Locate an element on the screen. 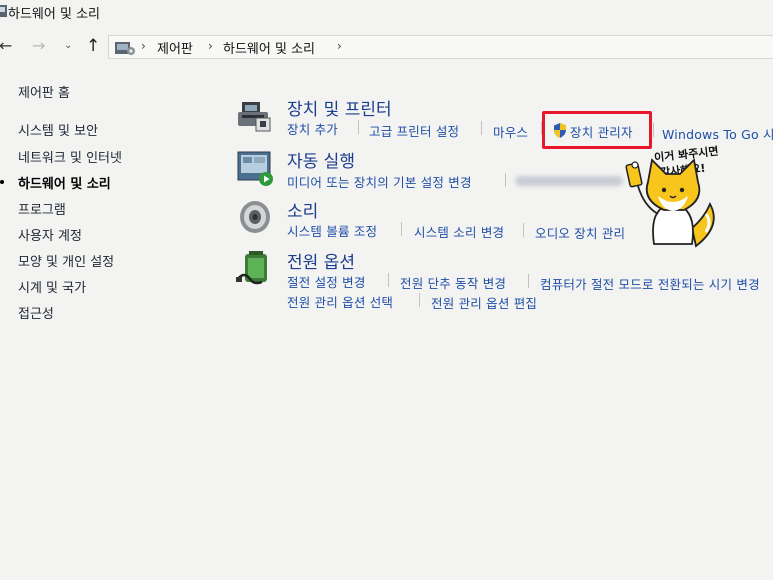 Image resolution: width=773 pixels, height=580 pixels. current-page-marker is located at coordinates (2, 182).